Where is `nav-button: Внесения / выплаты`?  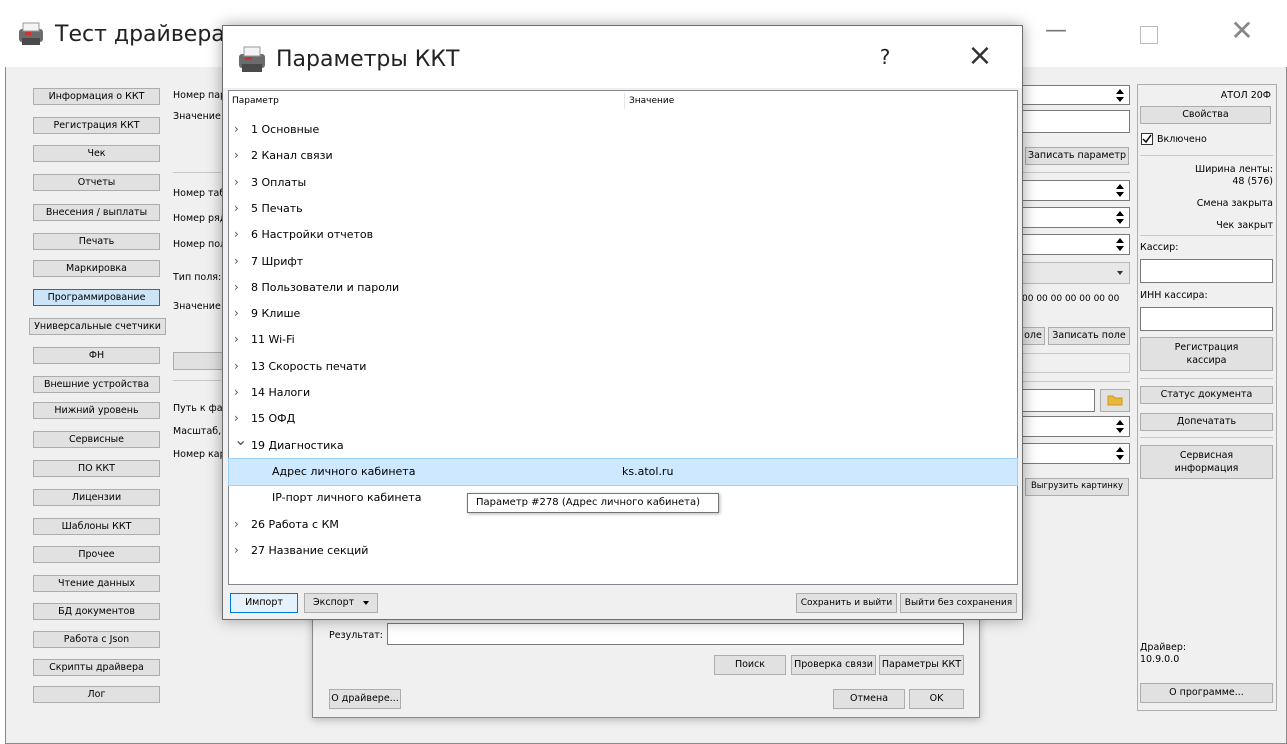
nav-button: Внесения / выплаты is located at coordinates (96, 212).